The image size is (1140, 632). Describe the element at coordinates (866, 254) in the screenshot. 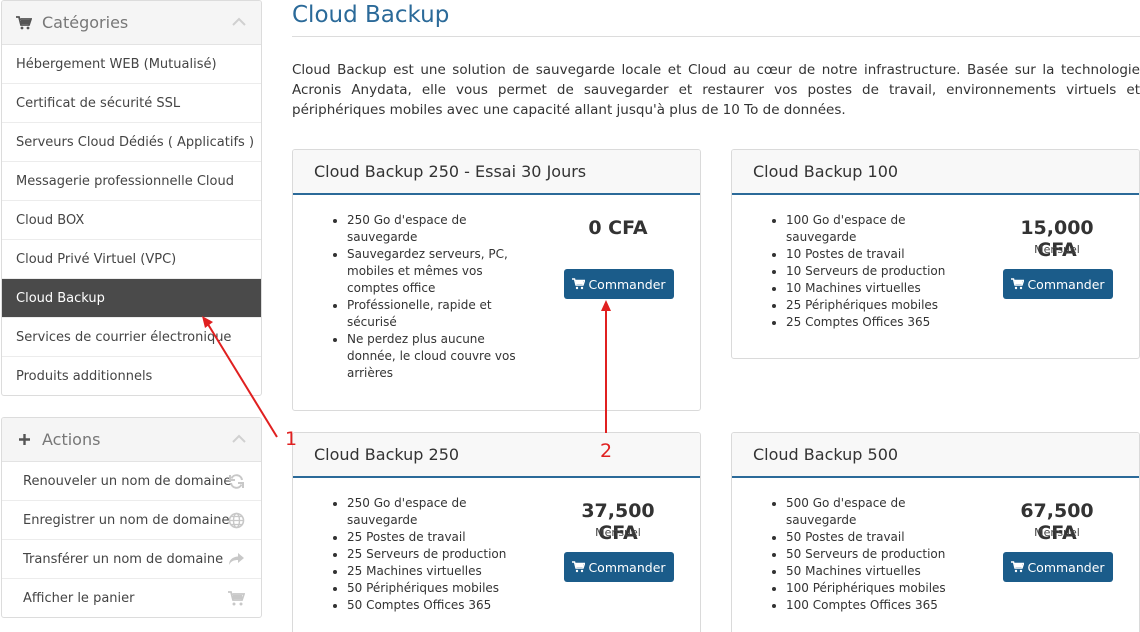

I see `feature-item: 10 Postes de travail` at that location.